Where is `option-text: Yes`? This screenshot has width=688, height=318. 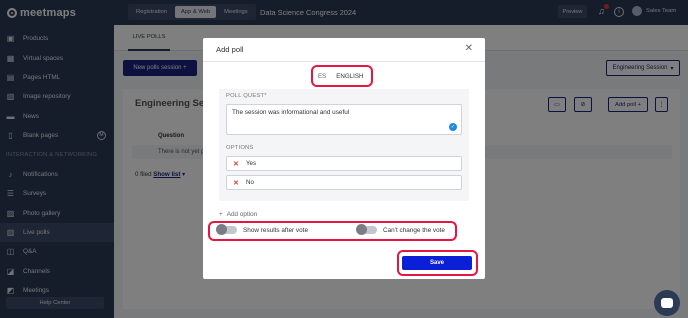 option-text: Yes is located at coordinates (251, 163).